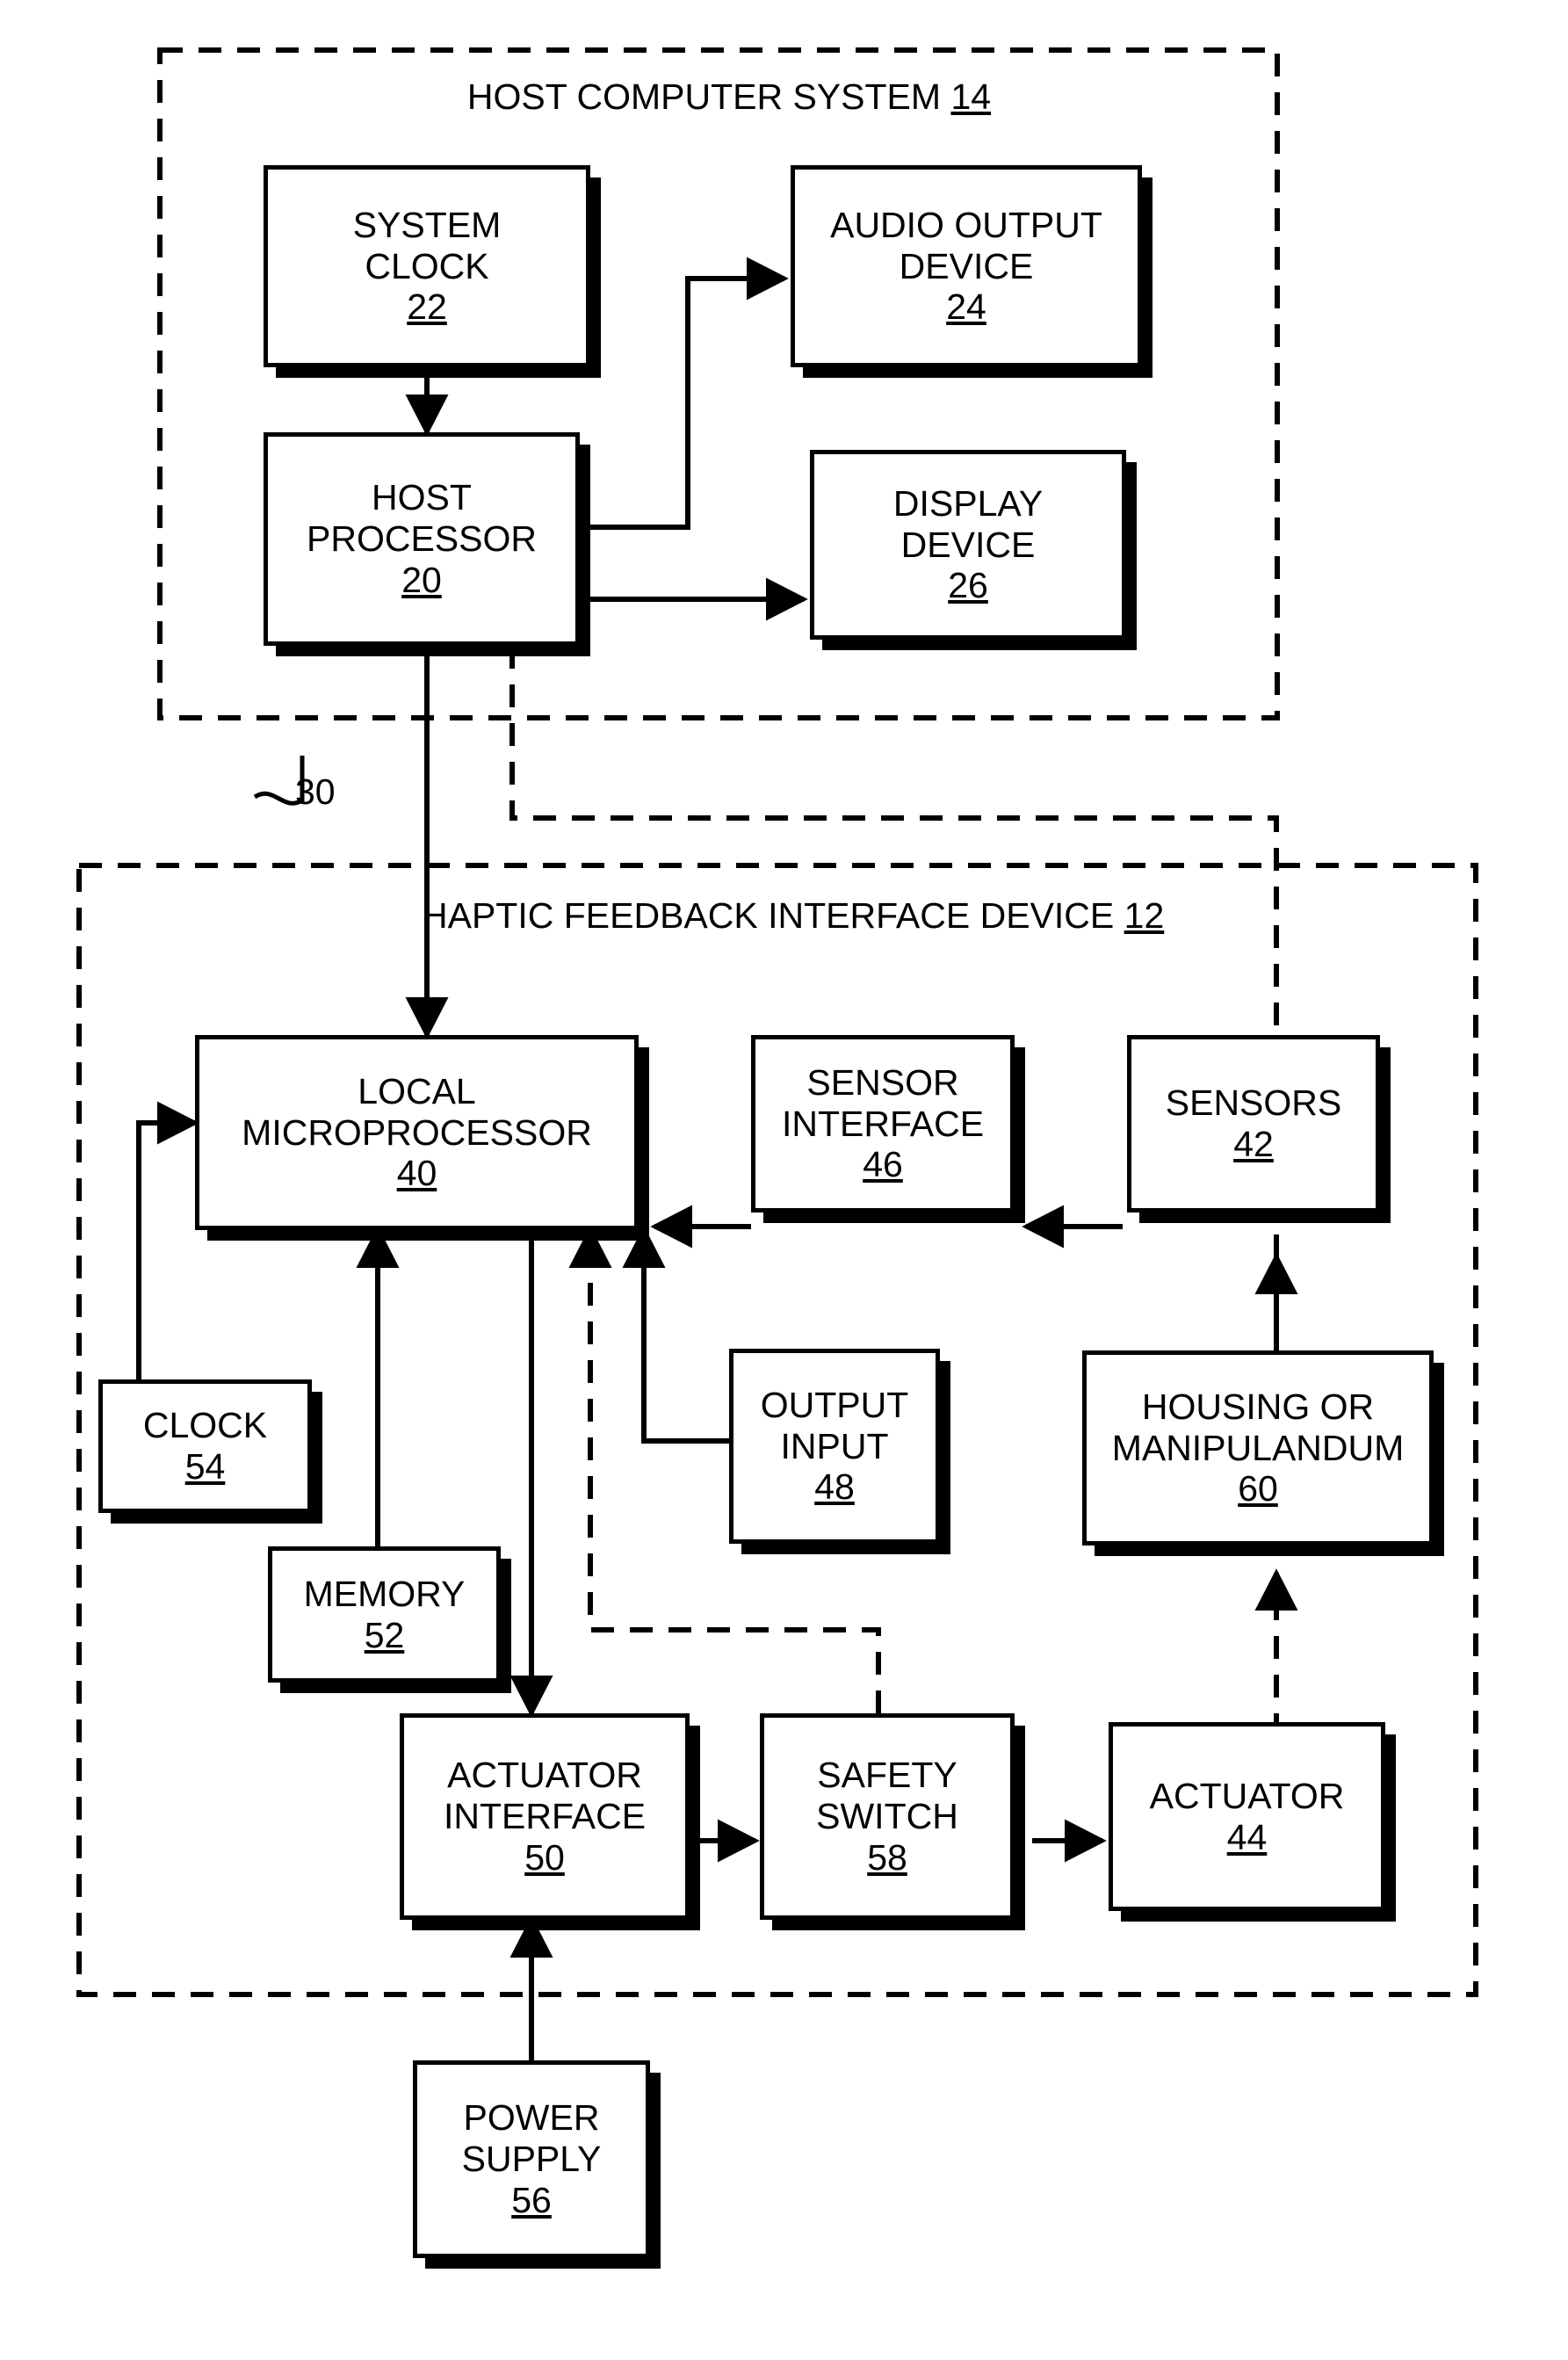 The width and height of the screenshot is (1568, 2360). What do you see at coordinates (704, 96) in the screenshot?
I see `host-title-text: HOST COMPUTER SYSTEM` at bounding box center [704, 96].